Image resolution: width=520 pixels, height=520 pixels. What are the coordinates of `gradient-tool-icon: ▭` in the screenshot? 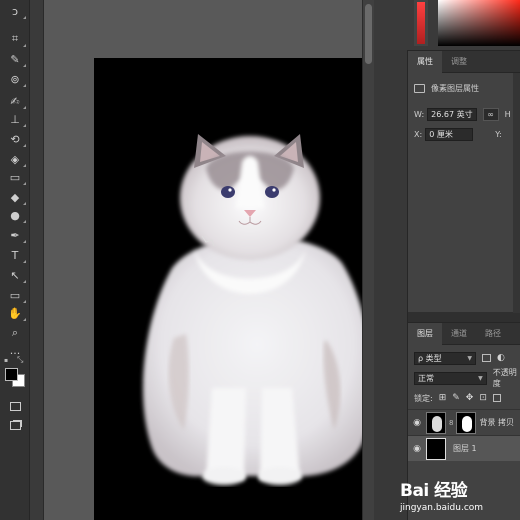 It's located at (15, 177).